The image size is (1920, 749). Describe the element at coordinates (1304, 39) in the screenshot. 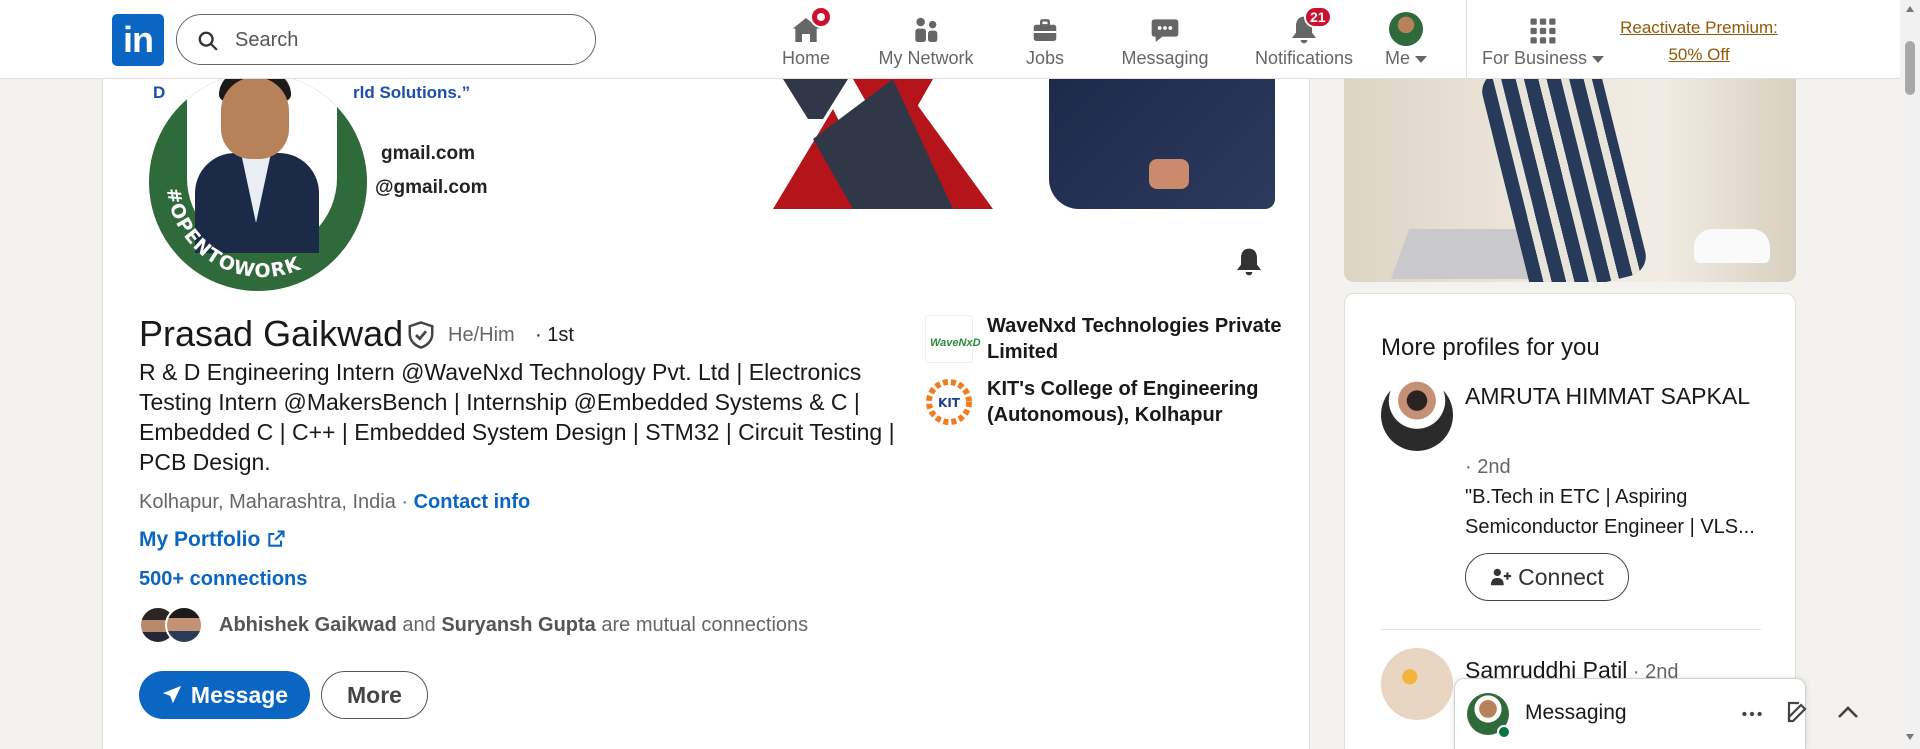

I see `nav-notifications: 21 Notifications` at that location.